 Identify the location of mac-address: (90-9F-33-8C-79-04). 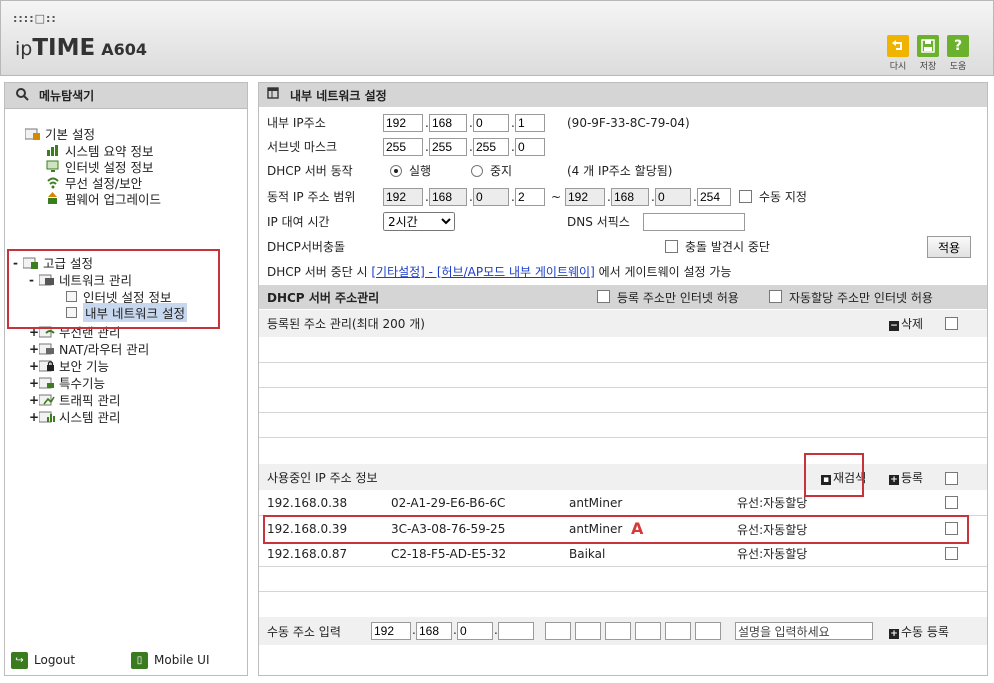
(628, 122).